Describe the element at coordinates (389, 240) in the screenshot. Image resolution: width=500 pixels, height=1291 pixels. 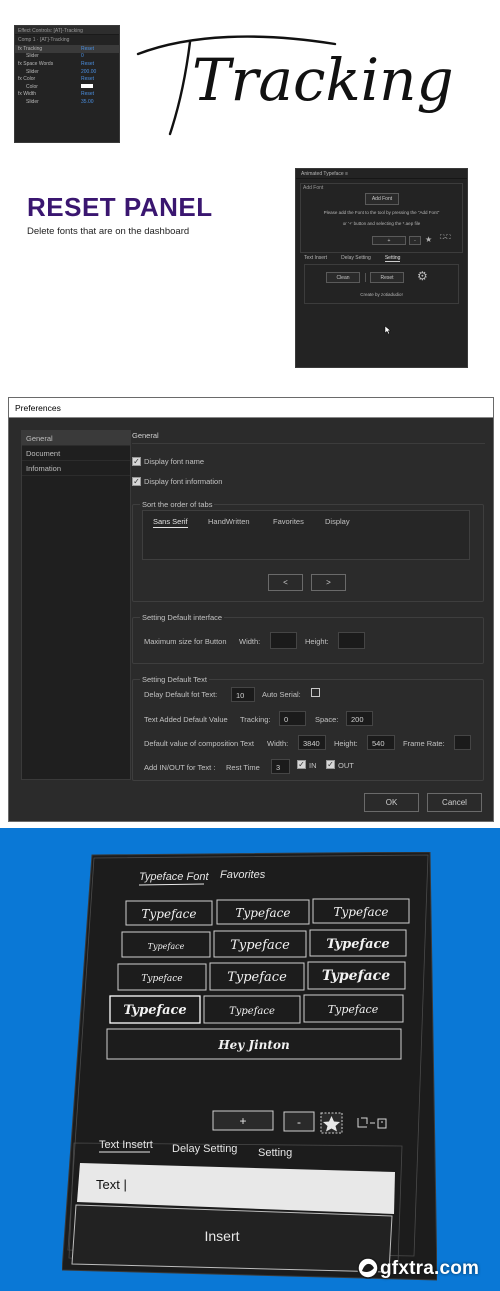
I see `plus-button: +` at that location.